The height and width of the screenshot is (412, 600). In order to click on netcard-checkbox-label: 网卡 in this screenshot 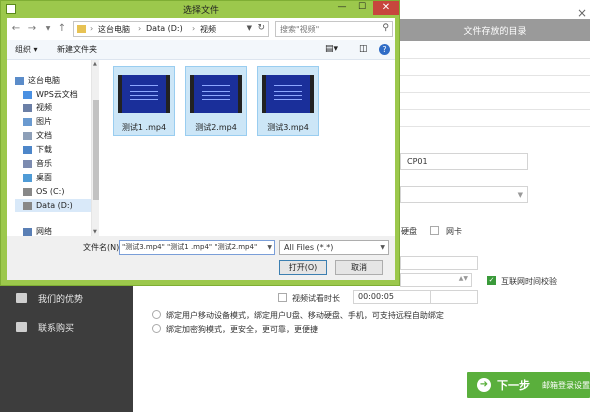, I will do `click(454, 231)`.